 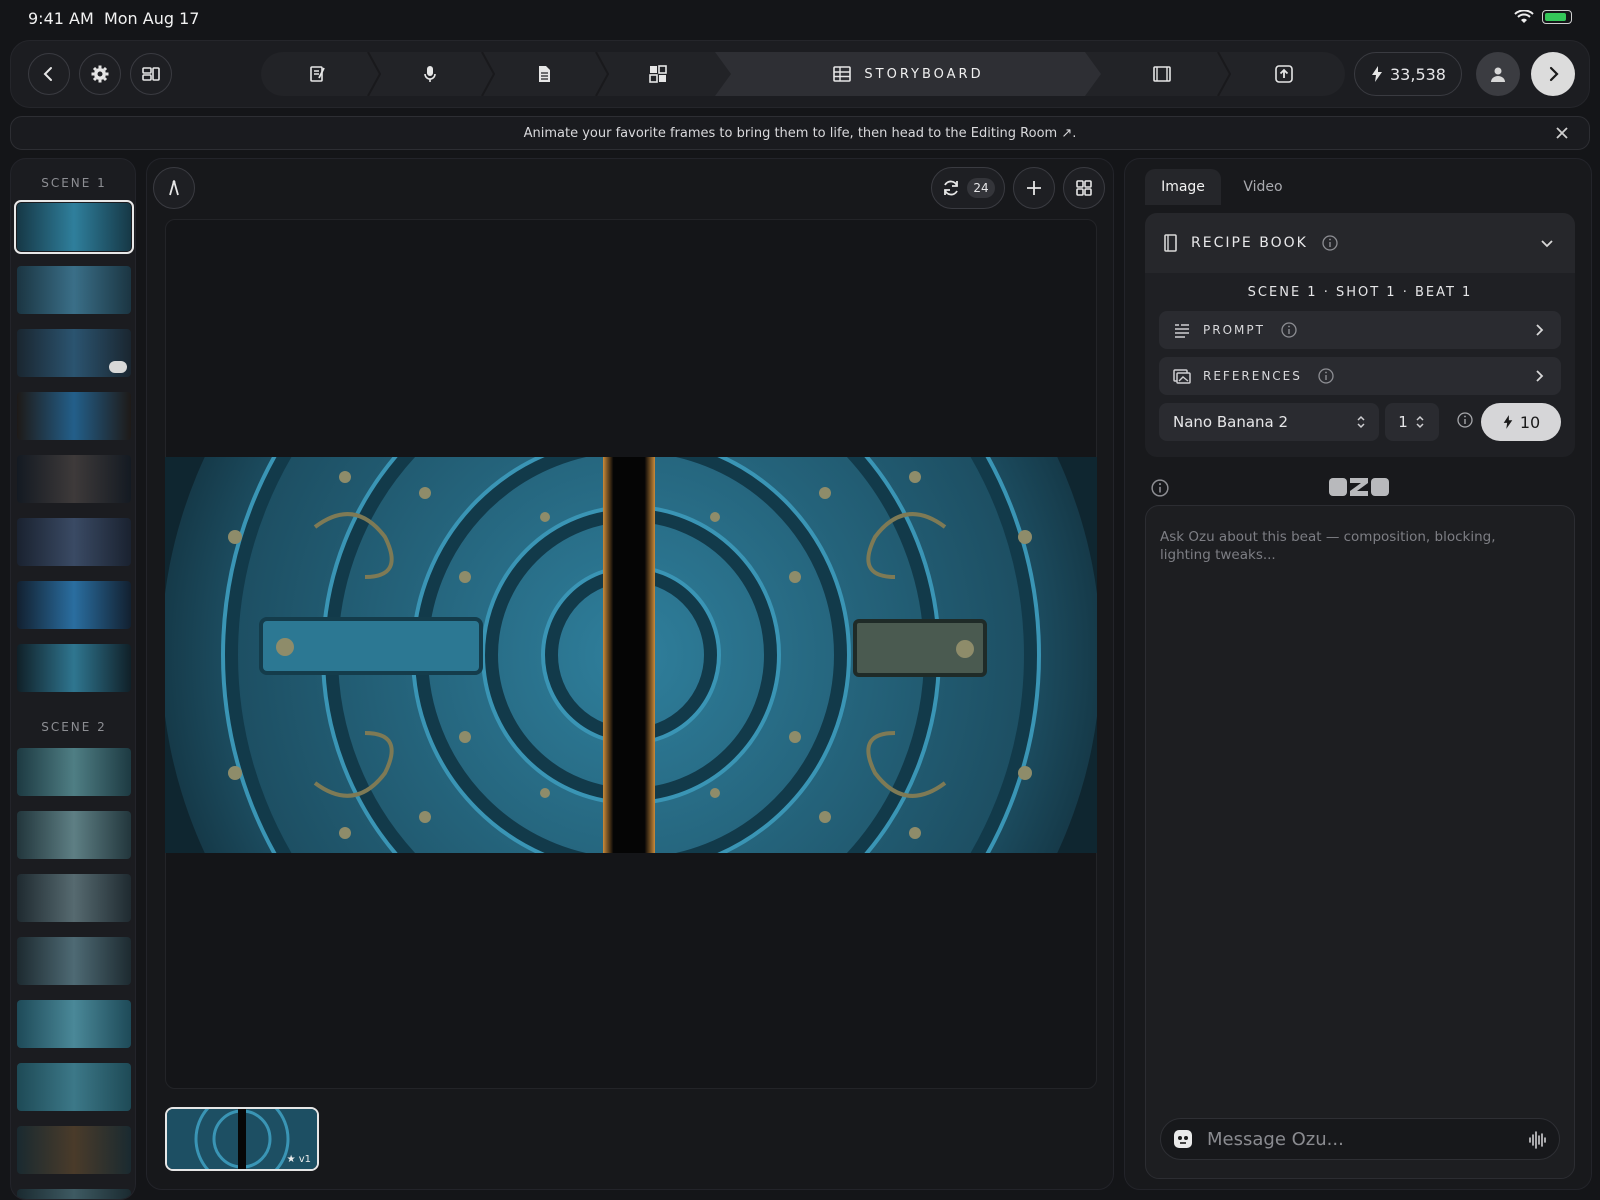 I want to click on ozu-avatar-icon, so click(x=1183, y=1139).